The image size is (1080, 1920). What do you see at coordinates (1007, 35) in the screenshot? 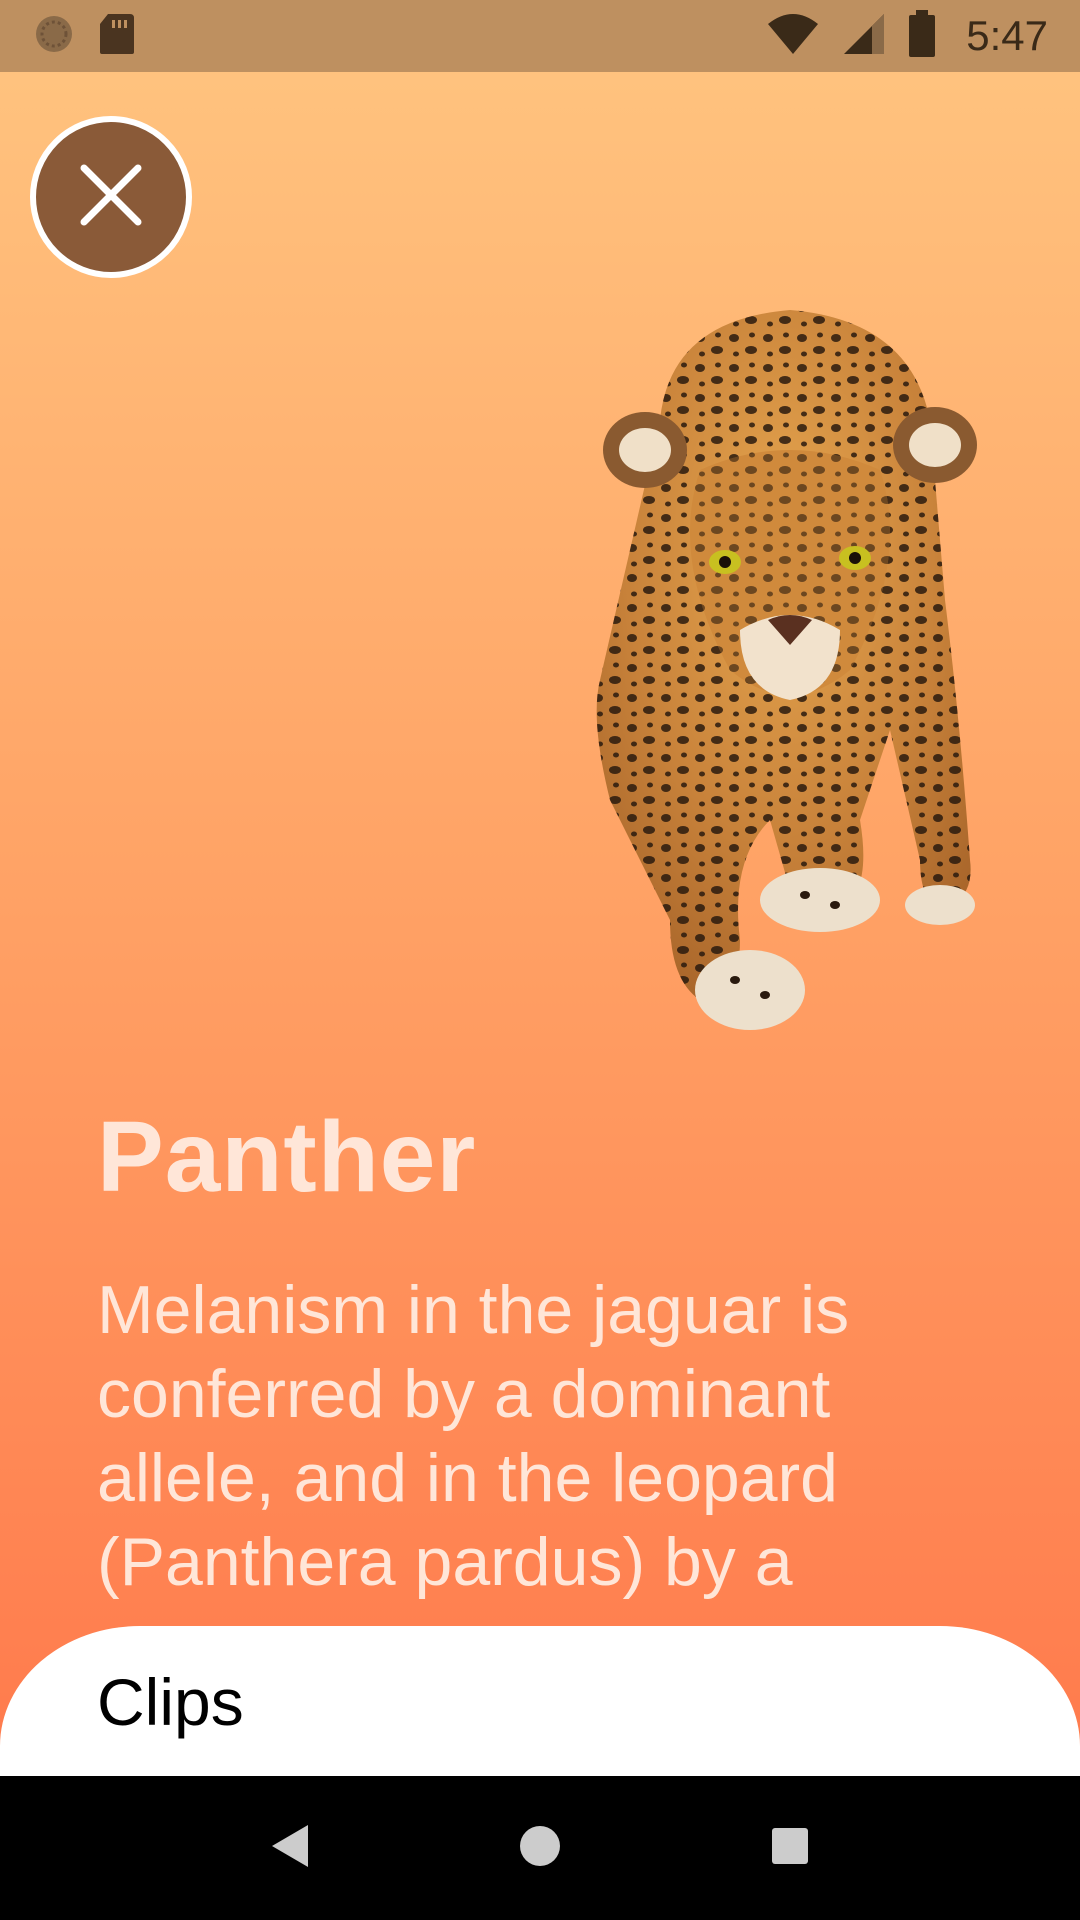
I see `status-time: 5:47` at bounding box center [1007, 35].